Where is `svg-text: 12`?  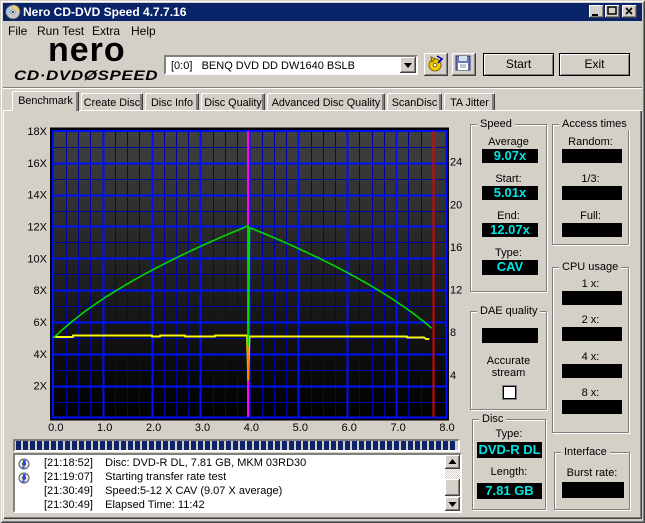
svg-text: 12 is located at coordinates (456, 291).